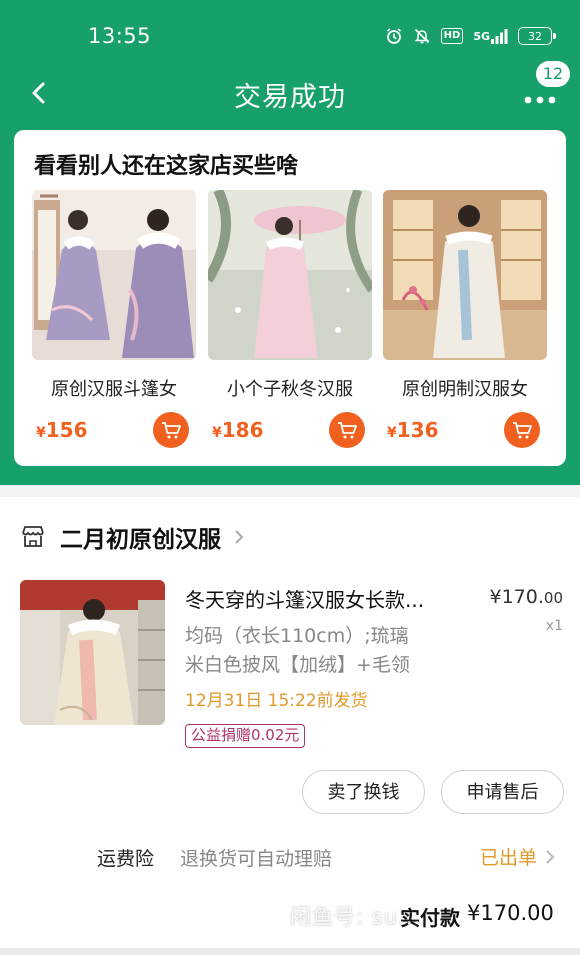 The width and height of the screenshot is (580, 955). Describe the element at coordinates (140, 540) in the screenshot. I see `shop-name: 二月初原创汉服` at that location.